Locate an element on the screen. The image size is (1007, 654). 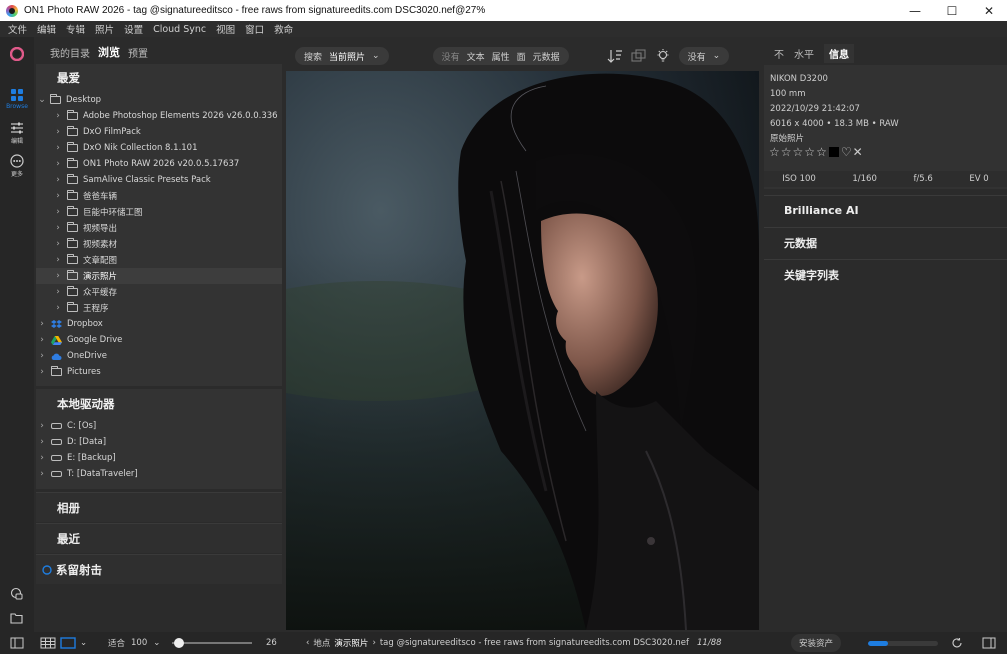
tab-catalog: 我的目录 is located at coordinates (70, 52).